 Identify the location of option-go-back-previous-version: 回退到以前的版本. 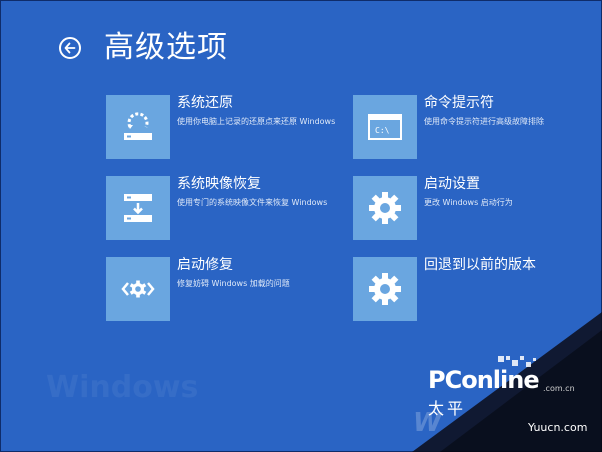
(468, 290).